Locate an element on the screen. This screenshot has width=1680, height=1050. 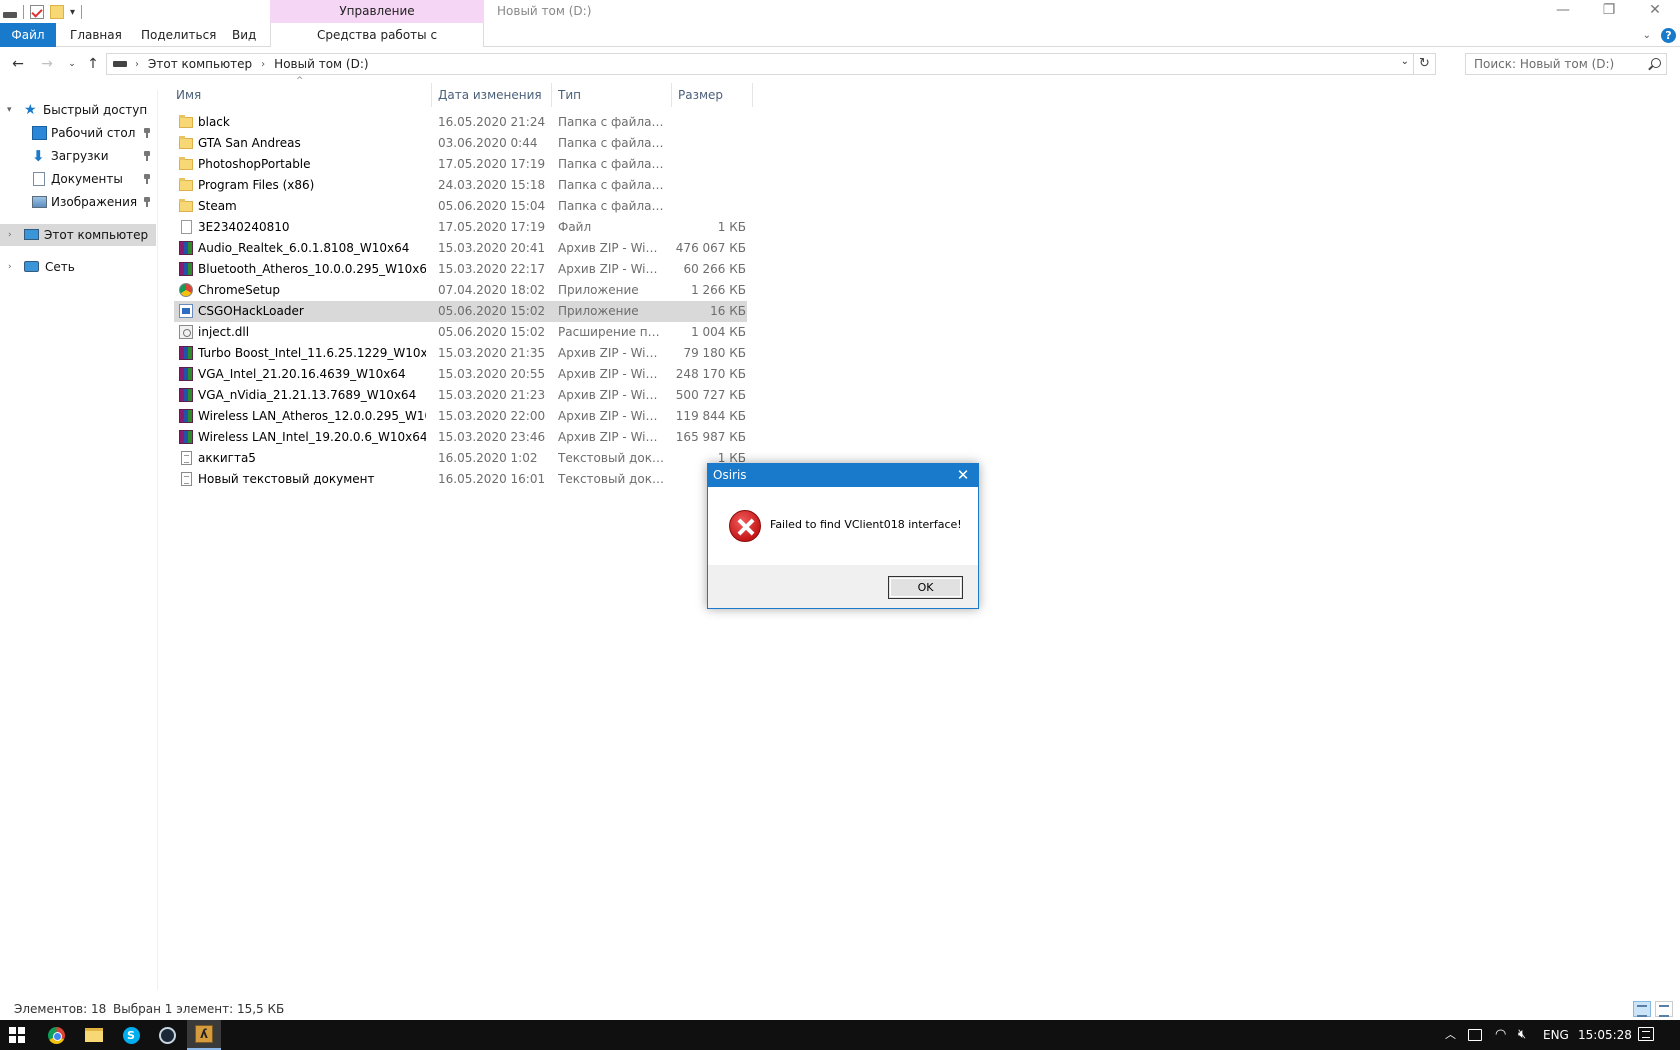
sidebar-item-desktop: Рабочий стол is located at coordinates (79, 133).